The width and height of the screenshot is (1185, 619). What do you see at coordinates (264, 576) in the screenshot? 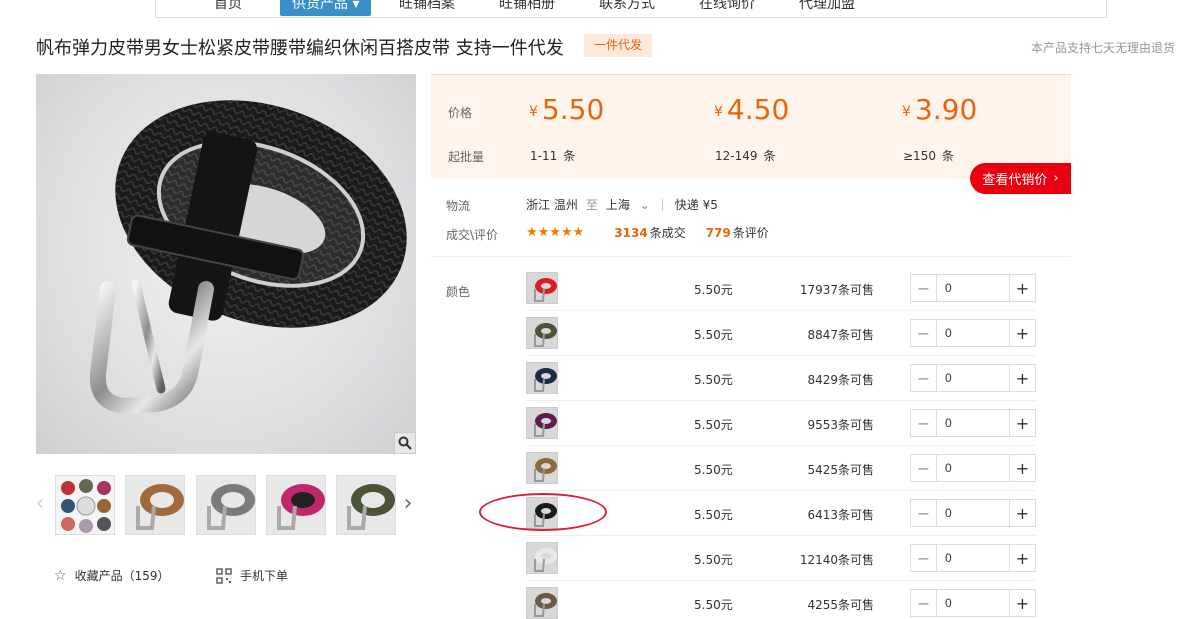
I see `mobile-order-label: 手机下单` at bounding box center [264, 576].